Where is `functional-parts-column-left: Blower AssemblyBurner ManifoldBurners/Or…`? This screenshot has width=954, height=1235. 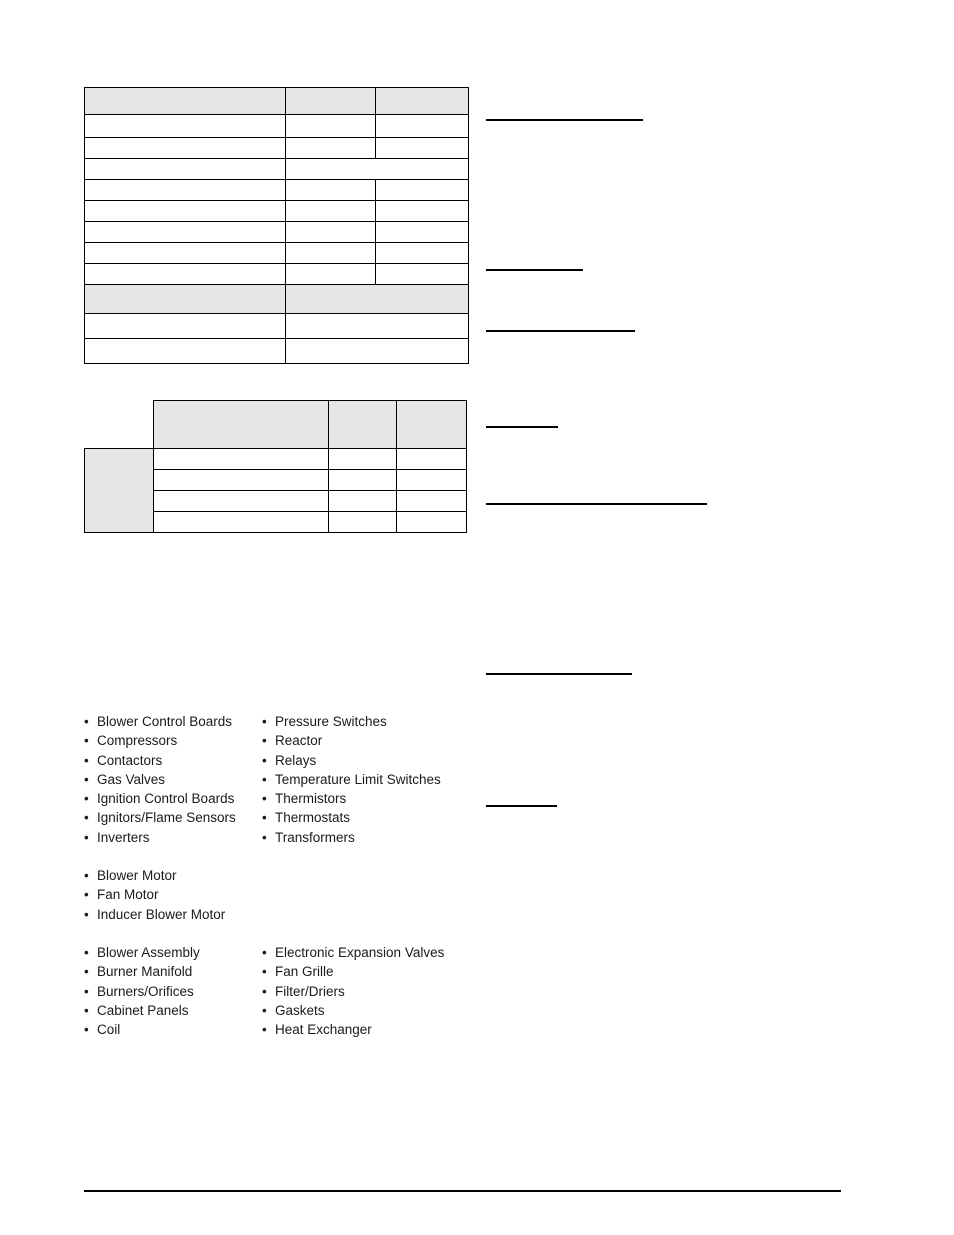
functional-parts-column-left: Blower AssemblyBurner ManifoldBurners/Or… is located at coordinates (142, 991).